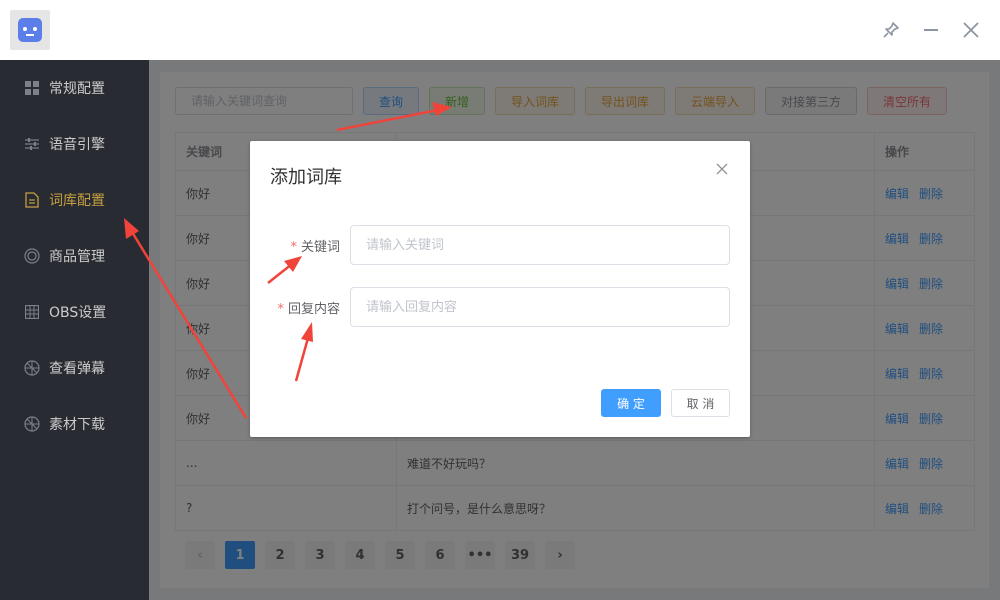  Describe the element at coordinates (306, 177) in the screenshot. I see `dialog-title: 添加词库` at that location.